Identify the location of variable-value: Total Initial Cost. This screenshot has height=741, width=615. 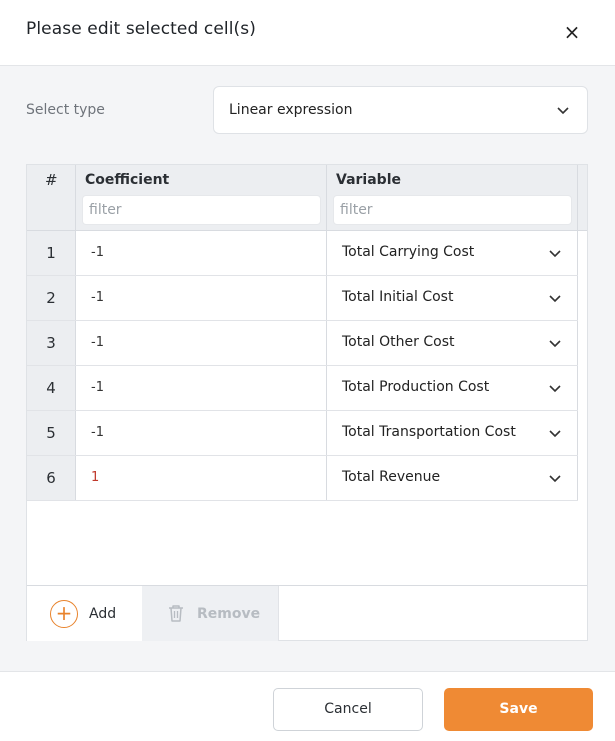
(398, 297).